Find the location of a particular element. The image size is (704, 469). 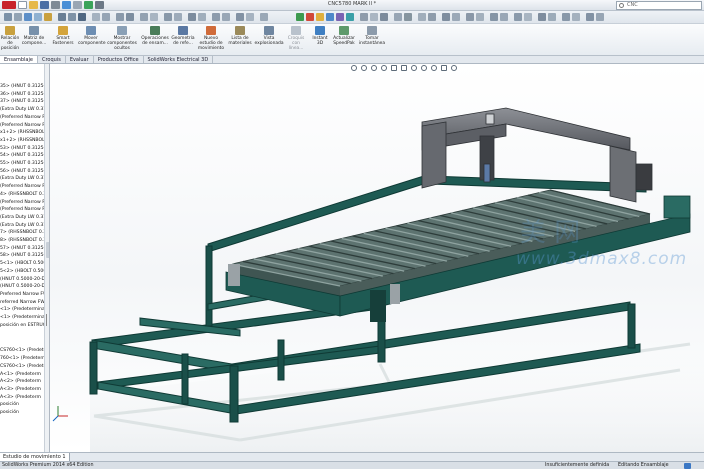

zoom-area-icon is located at coordinates (364, 67).